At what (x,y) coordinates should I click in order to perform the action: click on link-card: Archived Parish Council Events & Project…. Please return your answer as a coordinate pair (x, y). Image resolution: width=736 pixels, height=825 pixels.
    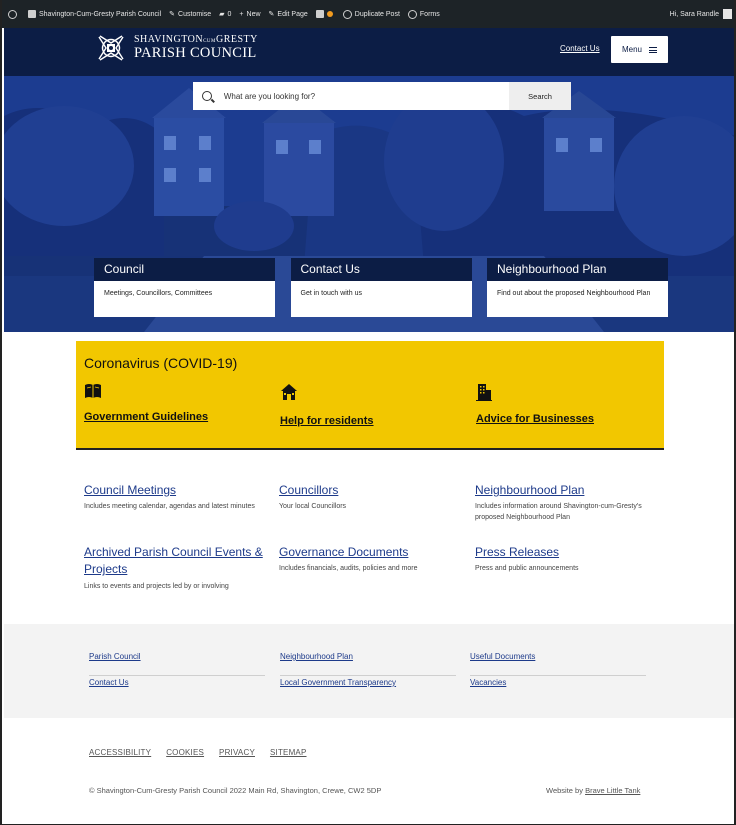
    Looking at the image, I should click on (174, 568).